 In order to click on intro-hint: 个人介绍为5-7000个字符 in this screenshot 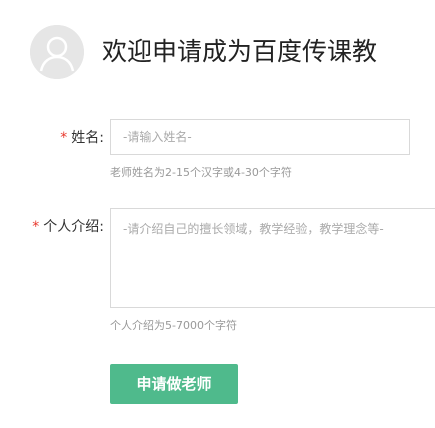, I will do `click(173, 325)`.